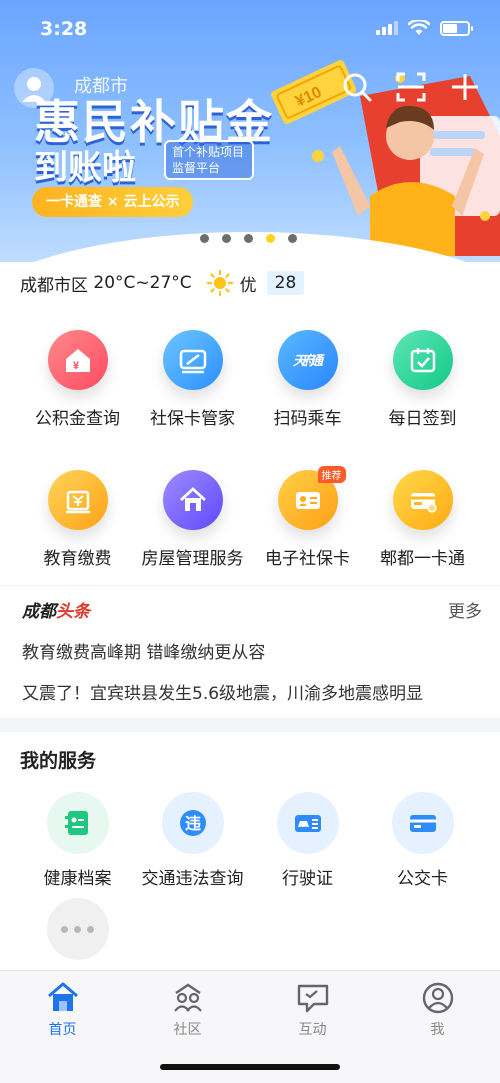  What do you see at coordinates (422, 500) in the screenshot?
I see `one-card-icon` at bounding box center [422, 500].